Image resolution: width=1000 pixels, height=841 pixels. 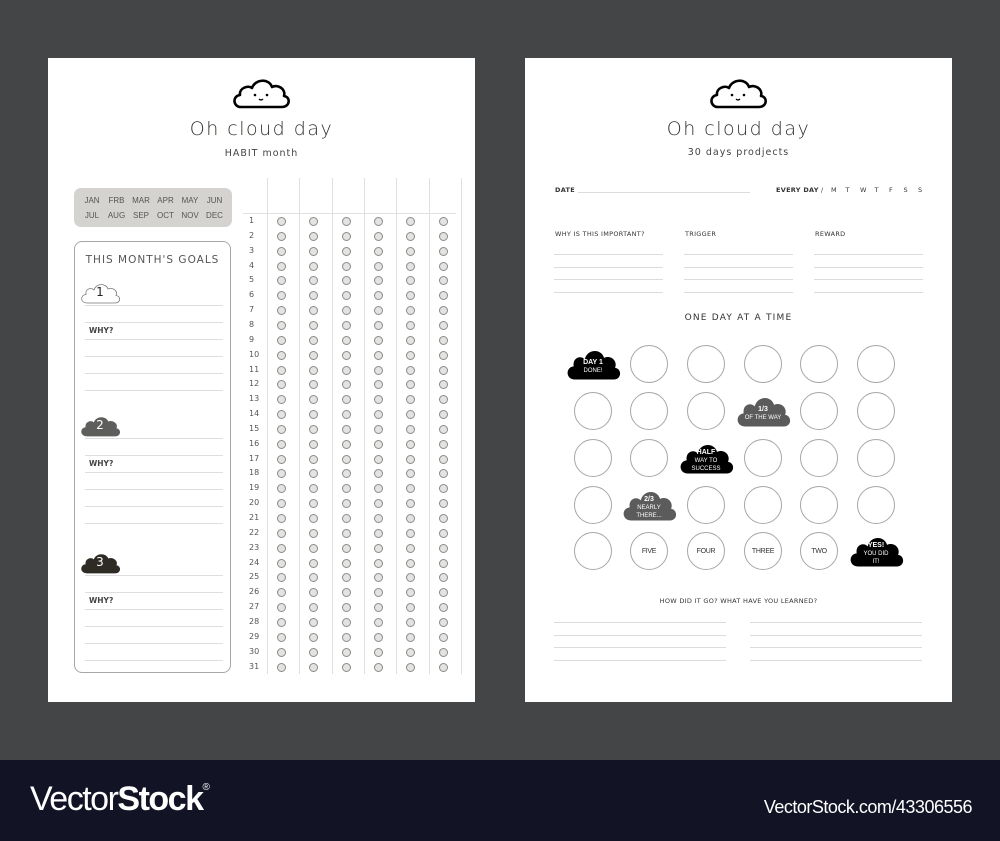 What do you see at coordinates (834, 190) in the screenshot?
I see `weekday-option: M` at bounding box center [834, 190].